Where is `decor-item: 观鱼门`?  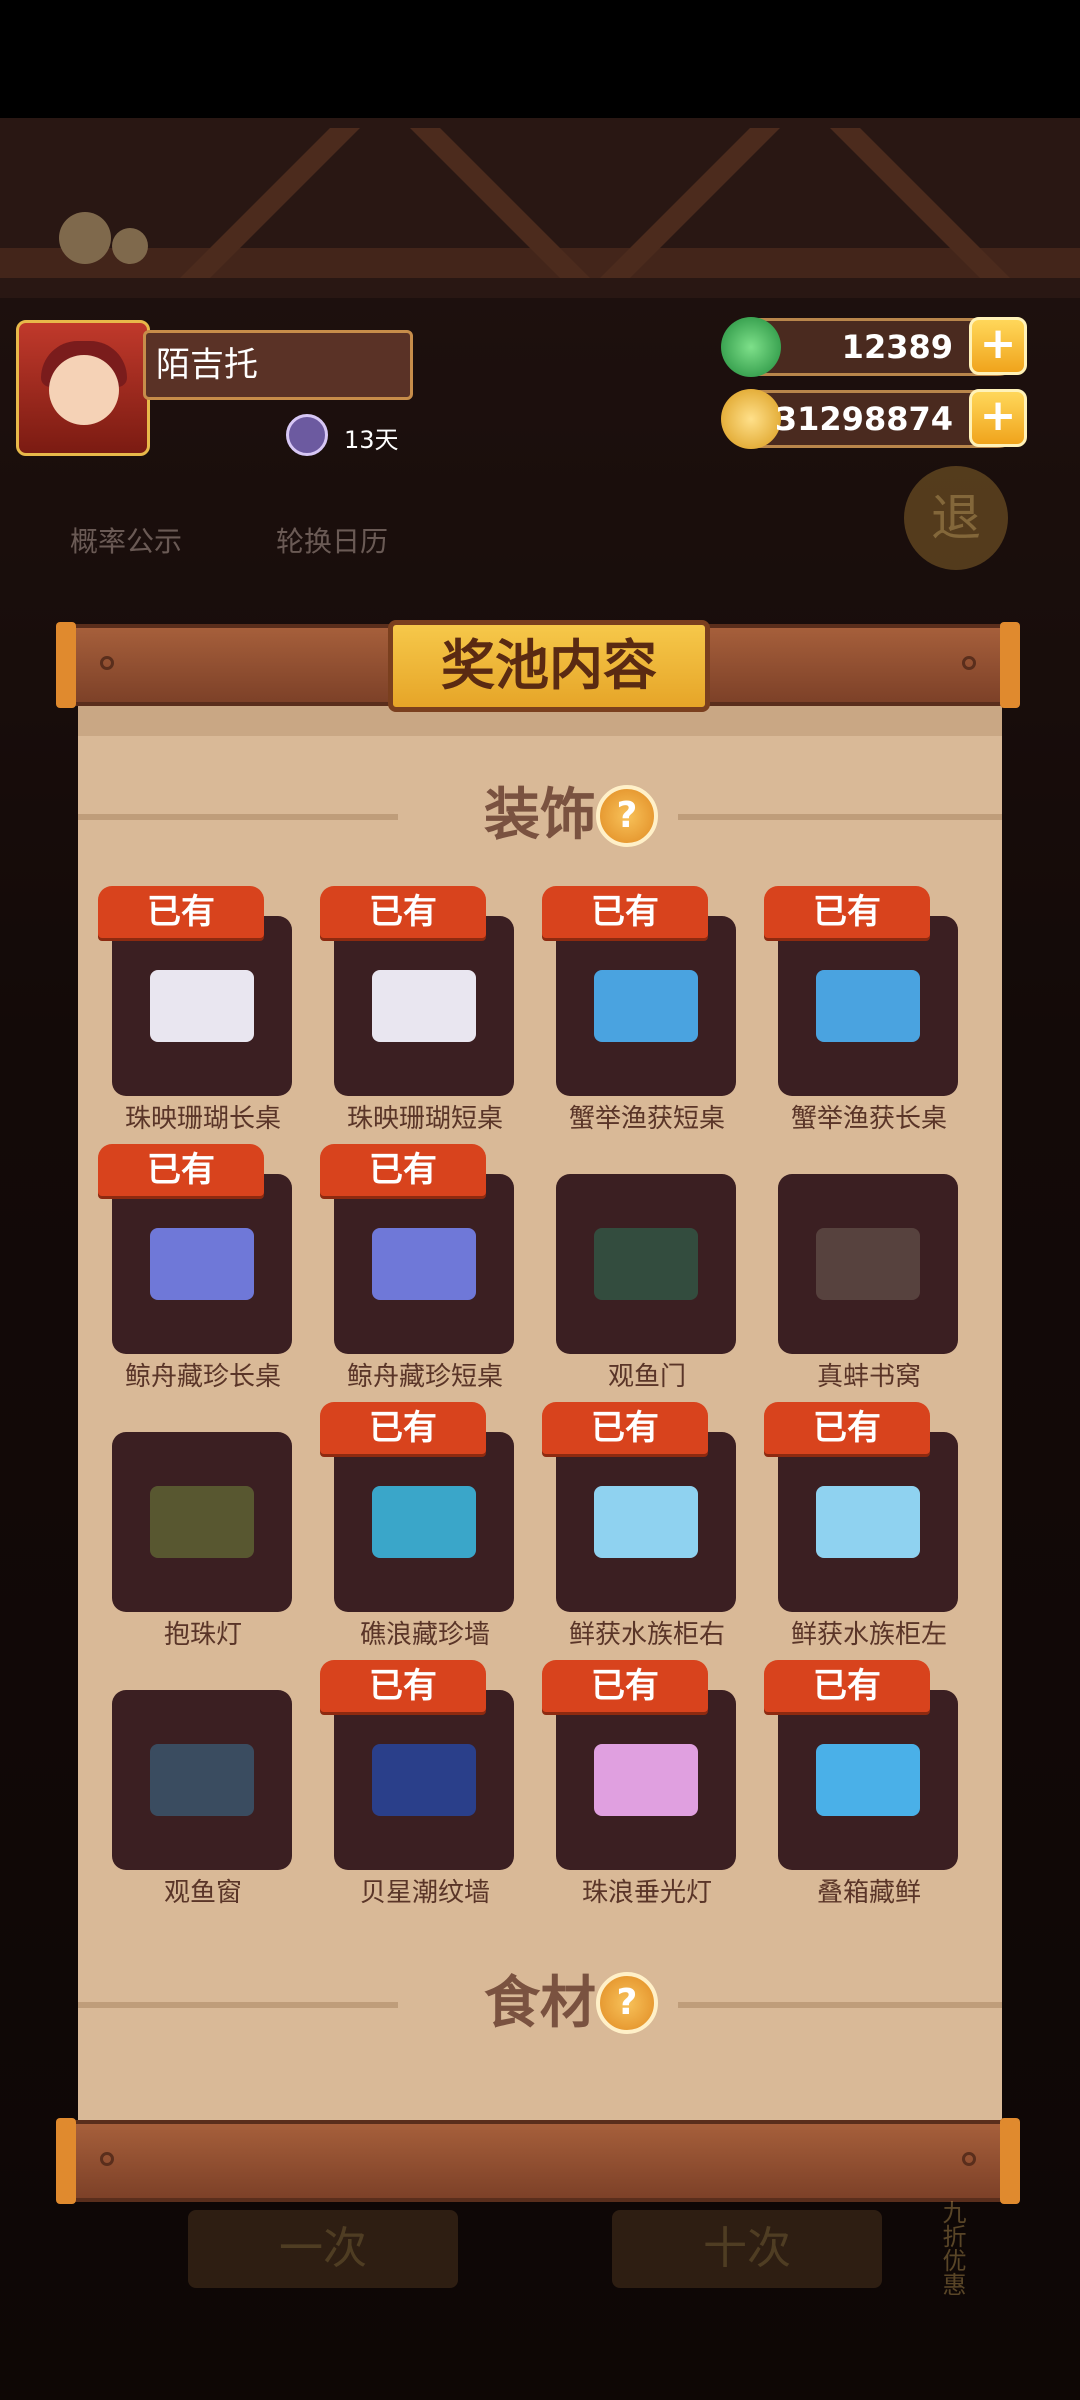 decor-item: 观鱼门 is located at coordinates (647, 1265).